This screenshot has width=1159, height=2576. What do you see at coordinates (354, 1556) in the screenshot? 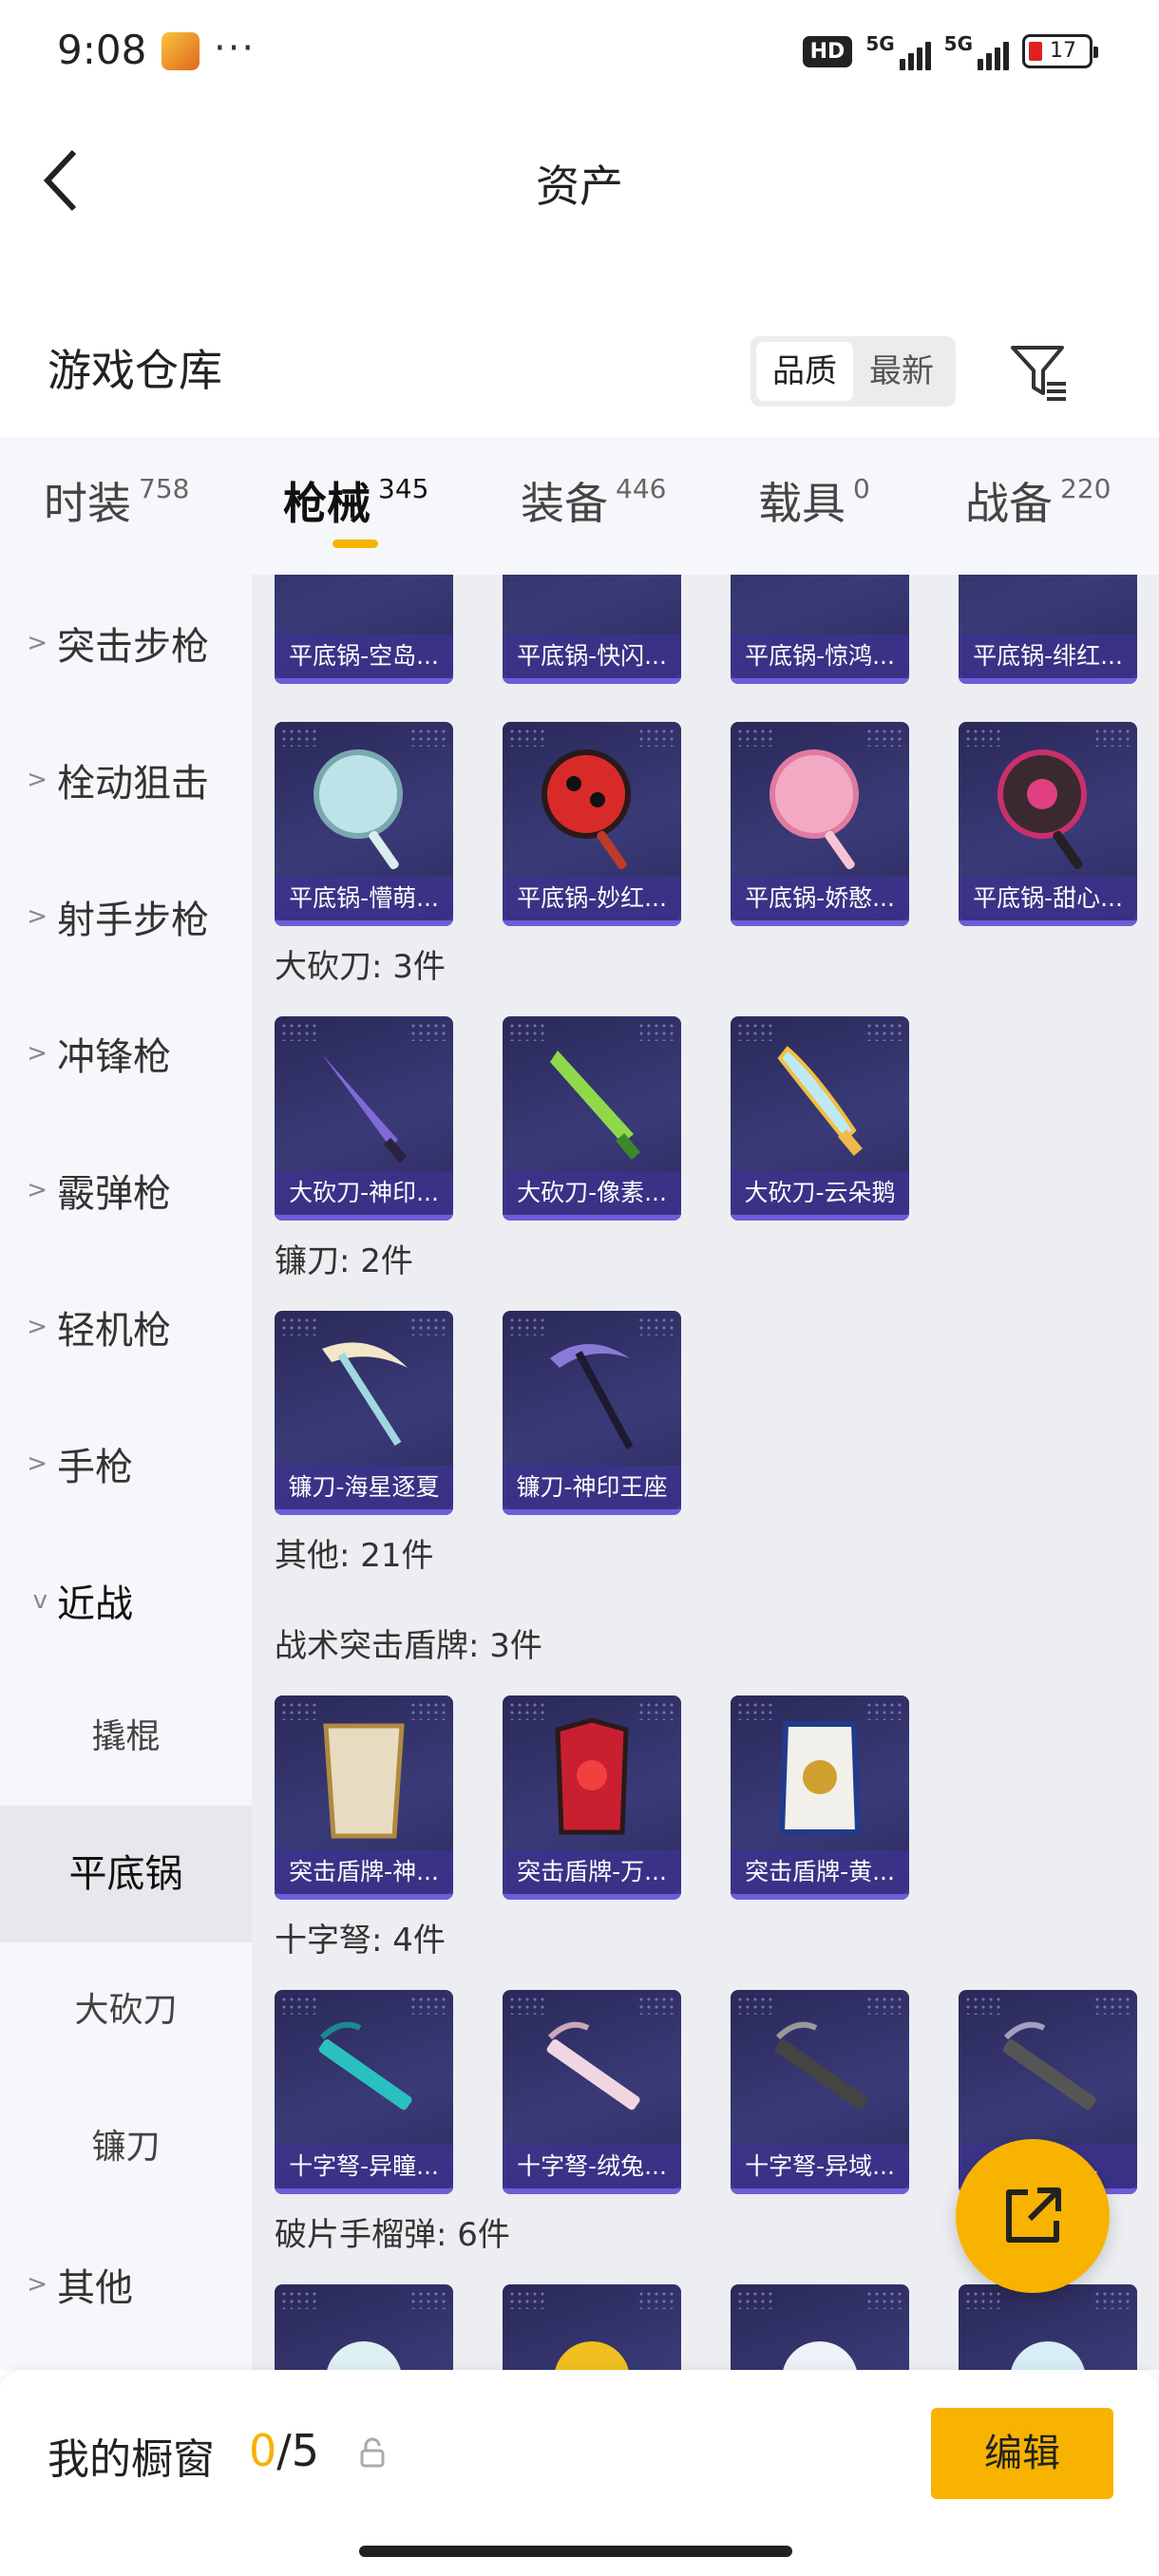
I see `group-title: 其他: 21件` at bounding box center [354, 1556].